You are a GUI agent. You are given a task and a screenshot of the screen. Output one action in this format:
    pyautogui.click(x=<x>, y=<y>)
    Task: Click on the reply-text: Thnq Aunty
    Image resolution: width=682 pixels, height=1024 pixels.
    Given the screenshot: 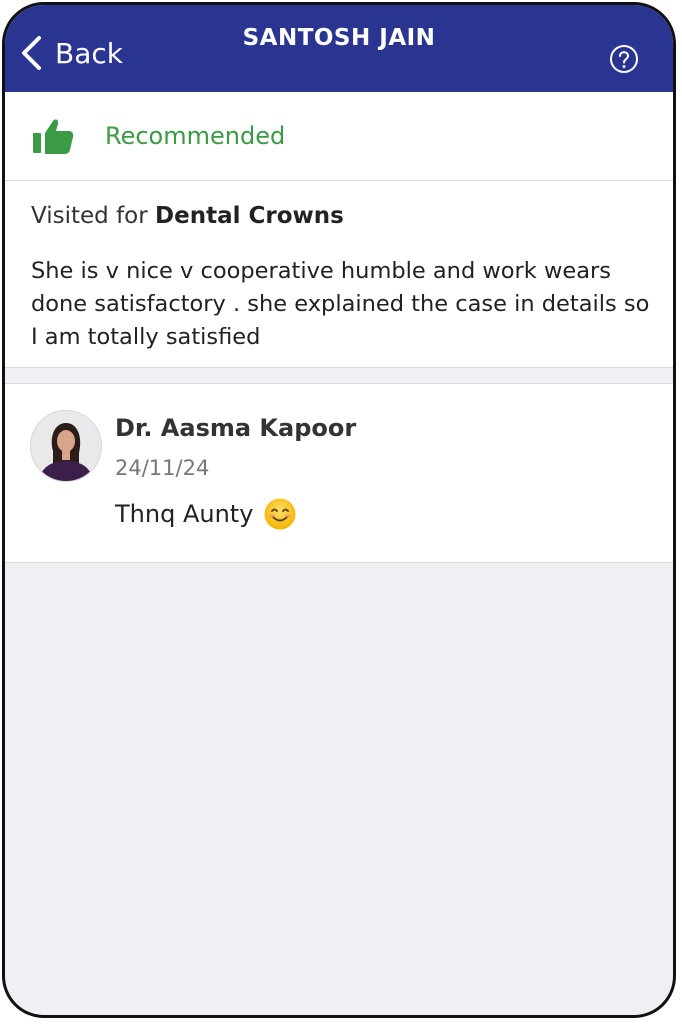 What is the action you would take?
    pyautogui.click(x=184, y=514)
    